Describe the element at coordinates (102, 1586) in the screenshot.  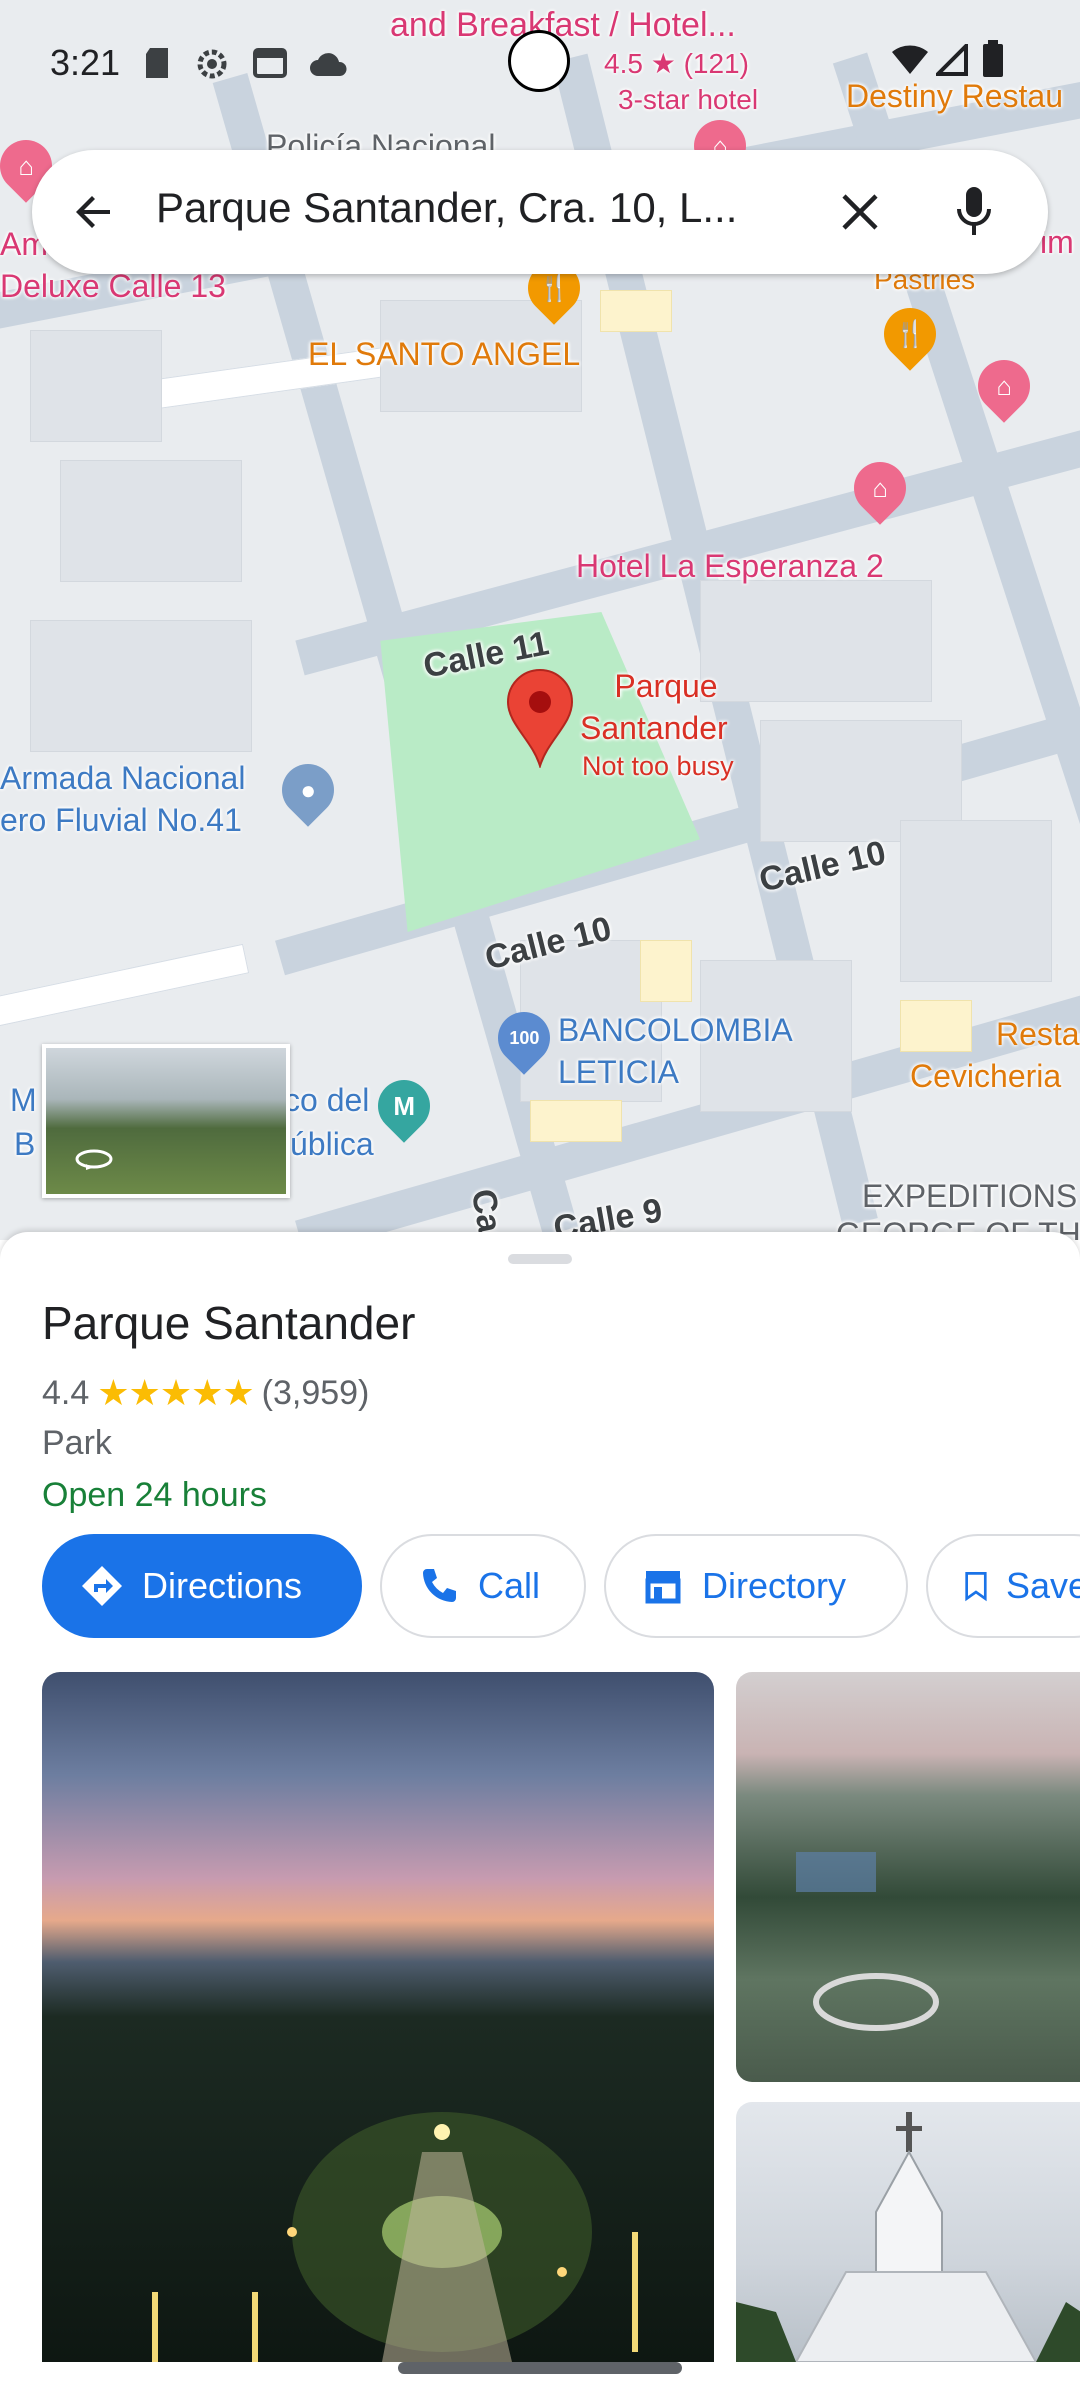
I see `directions-icon` at that location.